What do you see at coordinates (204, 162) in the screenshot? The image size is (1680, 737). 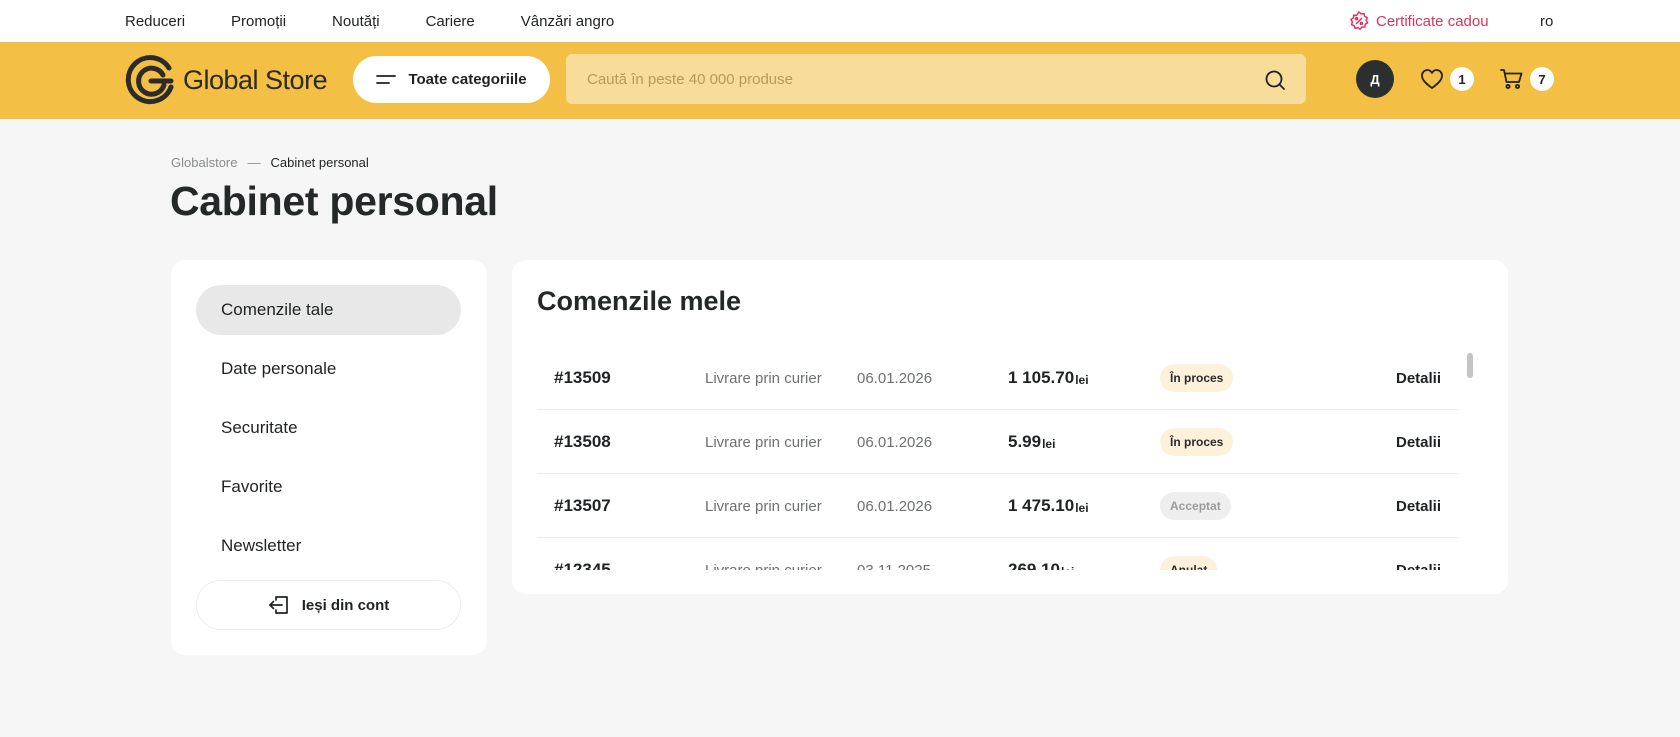 I see `breadcrumb-home: Globalstore` at bounding box center [204, 162].